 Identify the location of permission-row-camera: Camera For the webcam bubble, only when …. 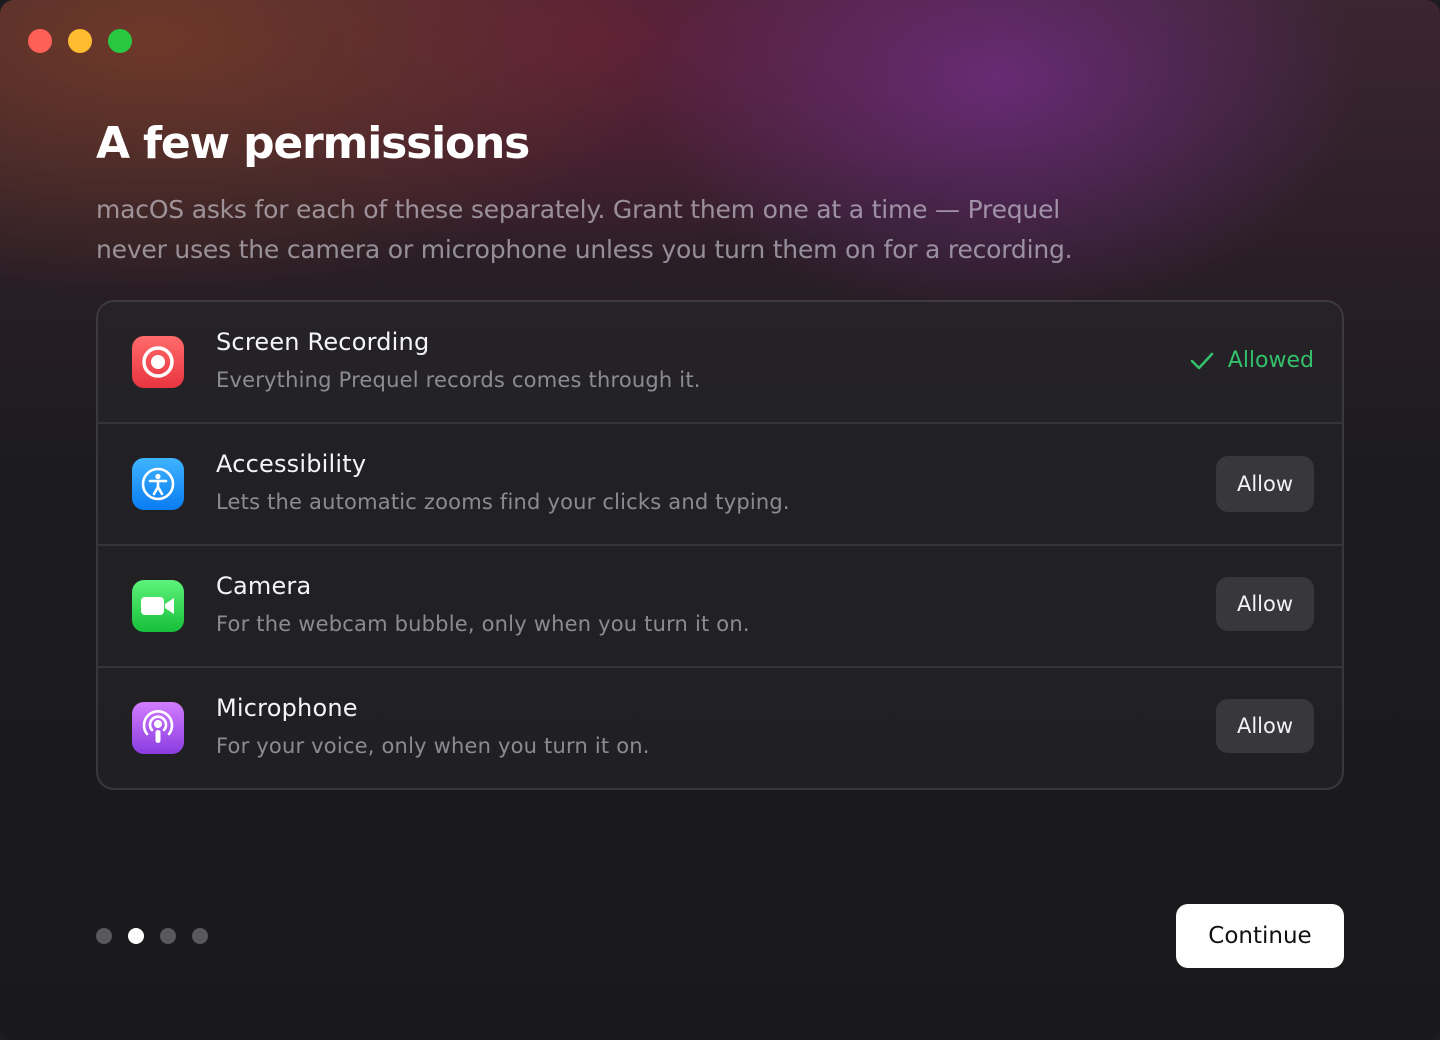
(720, 607).